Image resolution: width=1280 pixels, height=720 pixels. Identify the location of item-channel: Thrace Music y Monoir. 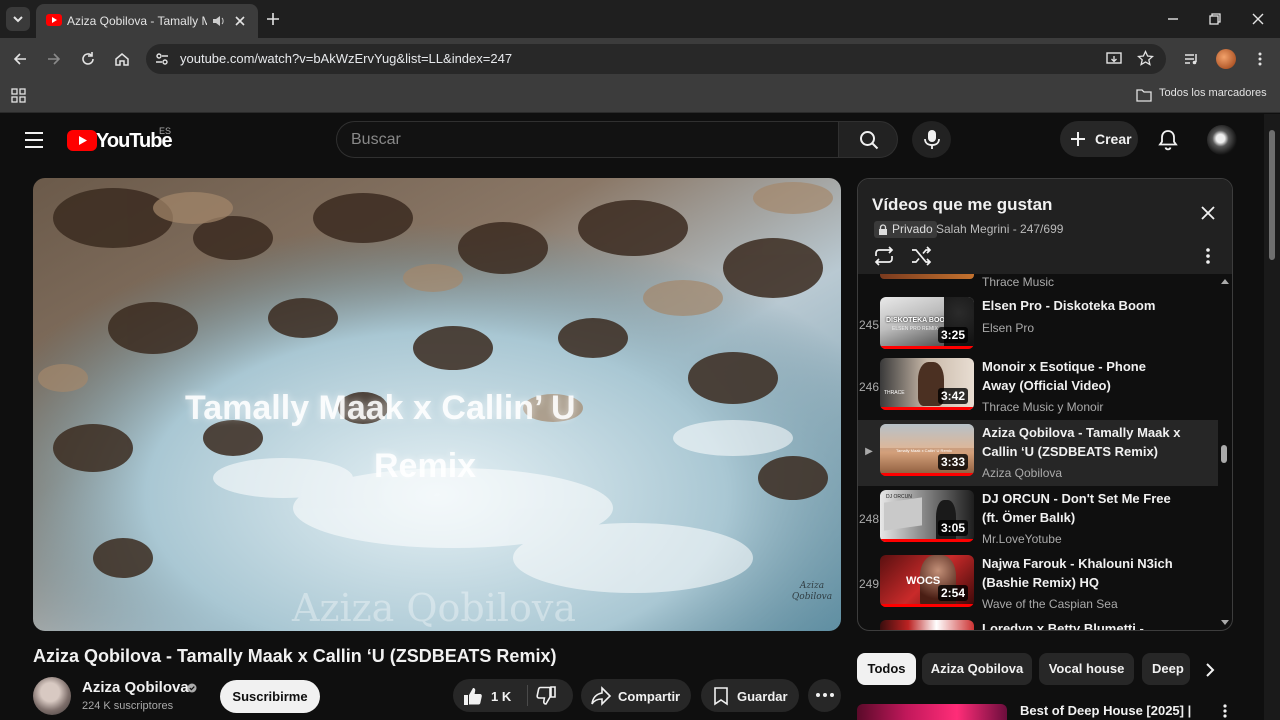
(1042, 407).